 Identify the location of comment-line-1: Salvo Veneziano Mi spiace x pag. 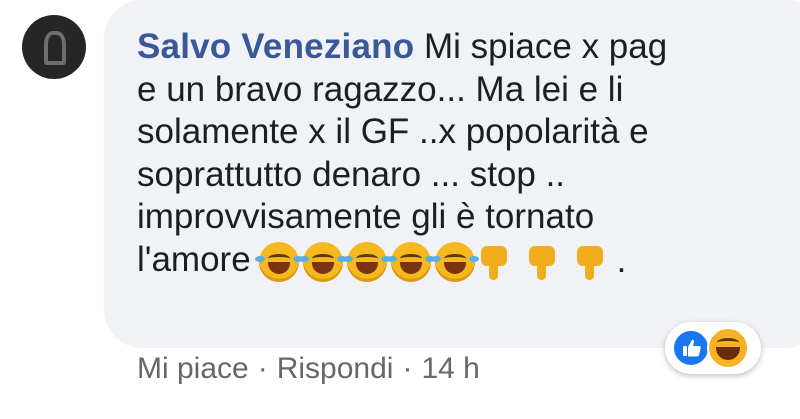
(457, 47).